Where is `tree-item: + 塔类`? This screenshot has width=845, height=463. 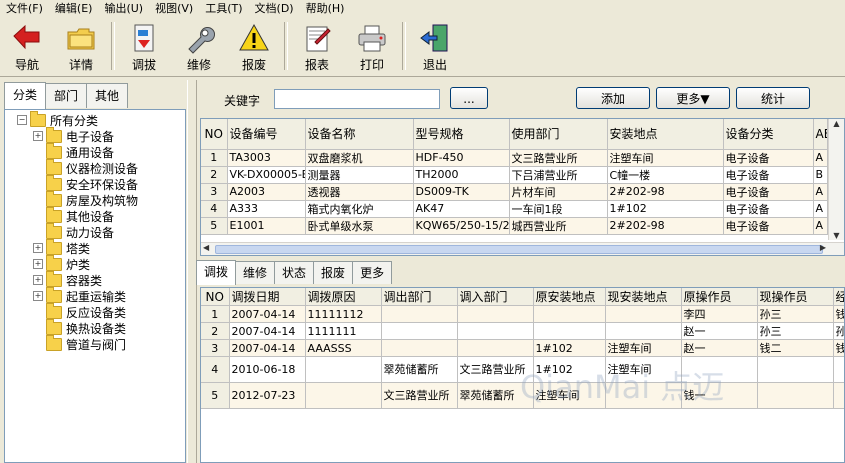
tree-item: + 塔类 is located at coordinates (61, 247).